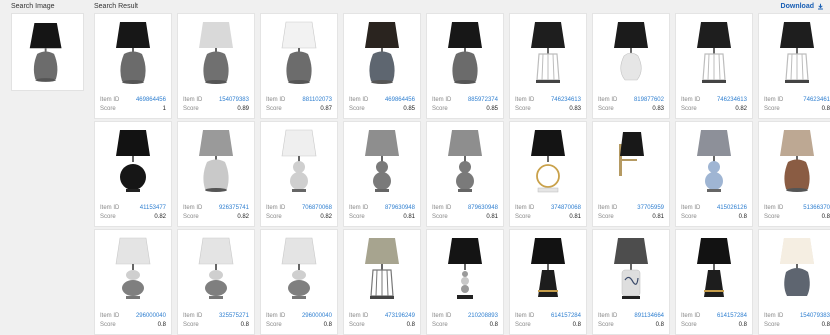 This screenshot has height=335, width=830. Describe the element at coordinates (133, 208) in the screenshot. I see `item-id-line: Item ID 41153477` at that location.